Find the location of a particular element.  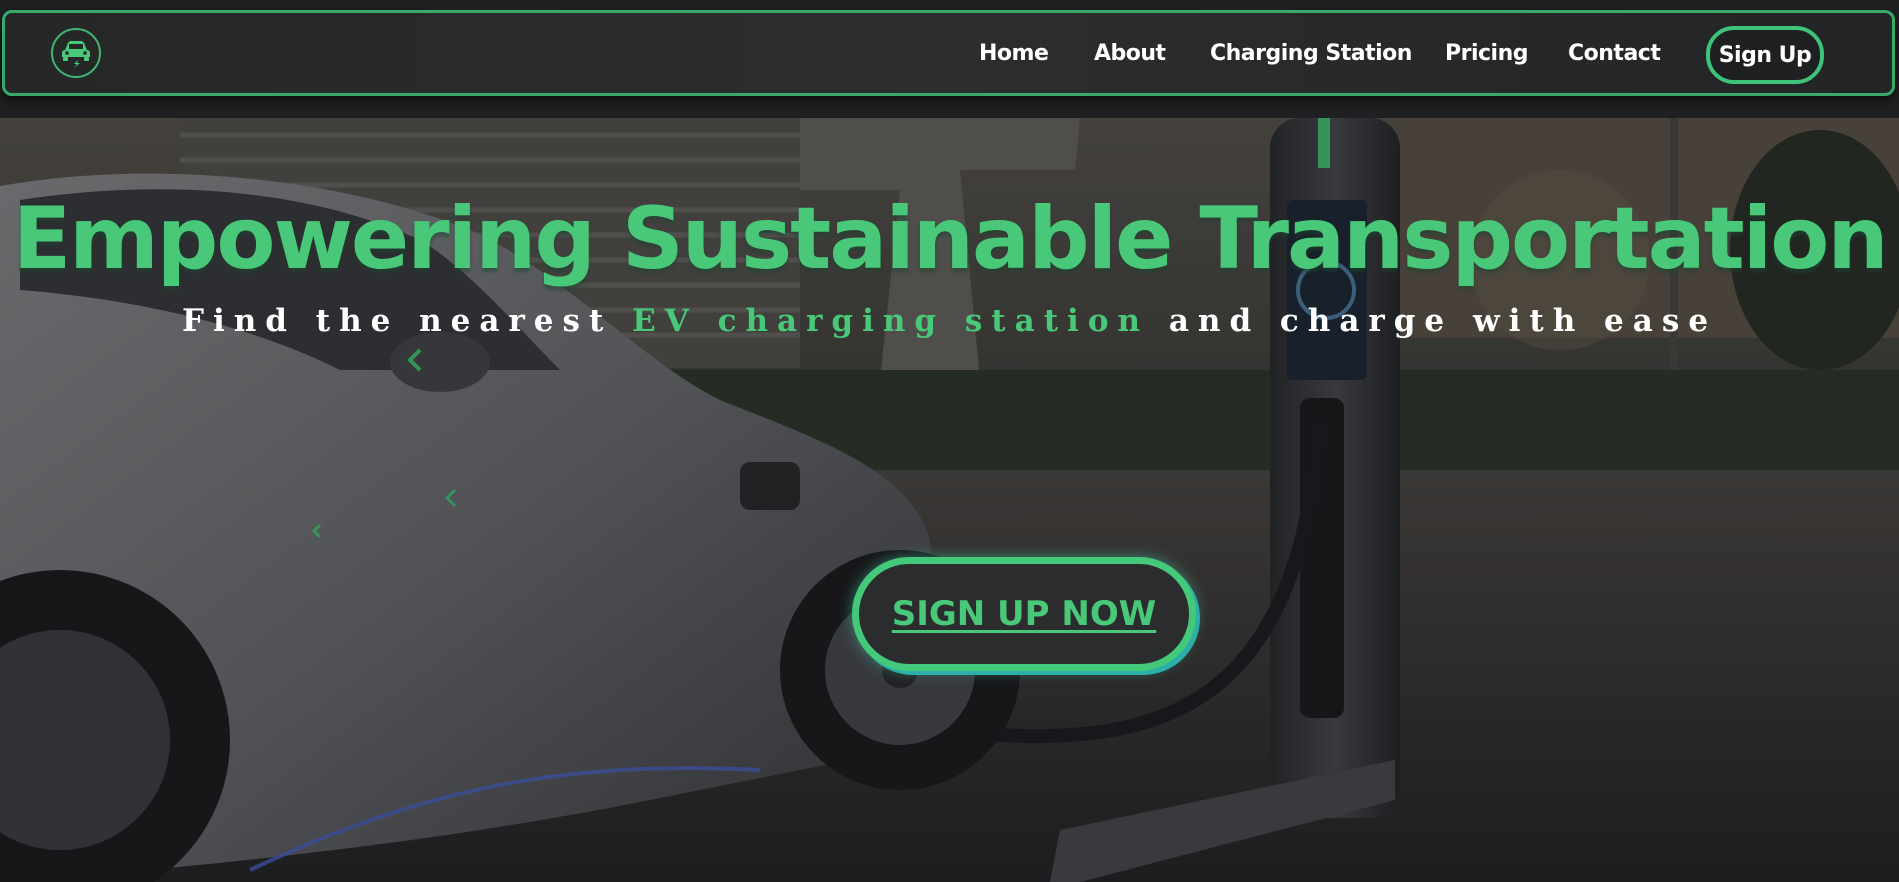

nav-pricing-link: Pricing is located at coordinates (1487, 53).